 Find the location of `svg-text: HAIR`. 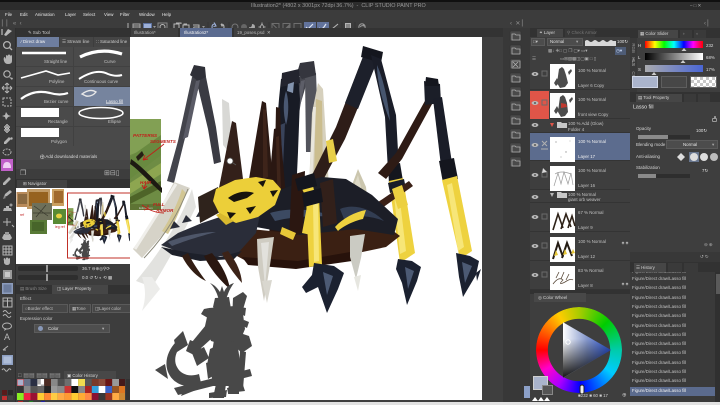

svg-text: HAIR is located at coordinates (146, 182).